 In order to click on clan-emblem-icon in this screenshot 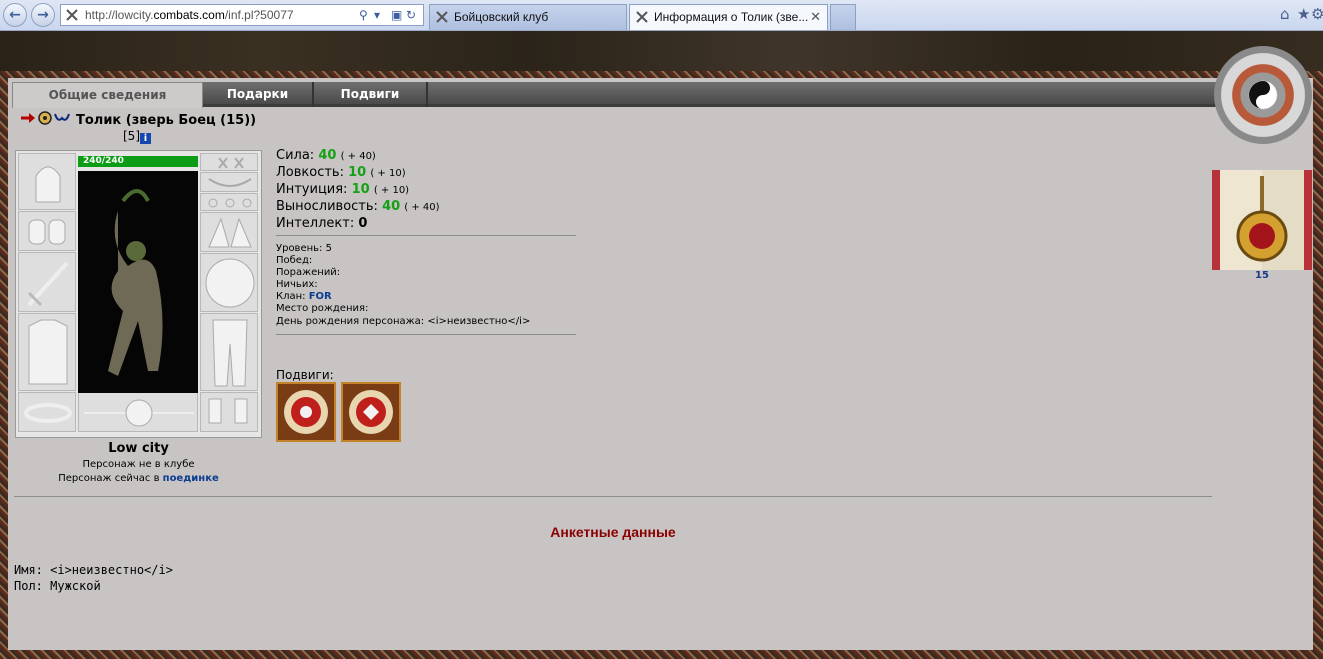, I will do `click(45, 118)`.